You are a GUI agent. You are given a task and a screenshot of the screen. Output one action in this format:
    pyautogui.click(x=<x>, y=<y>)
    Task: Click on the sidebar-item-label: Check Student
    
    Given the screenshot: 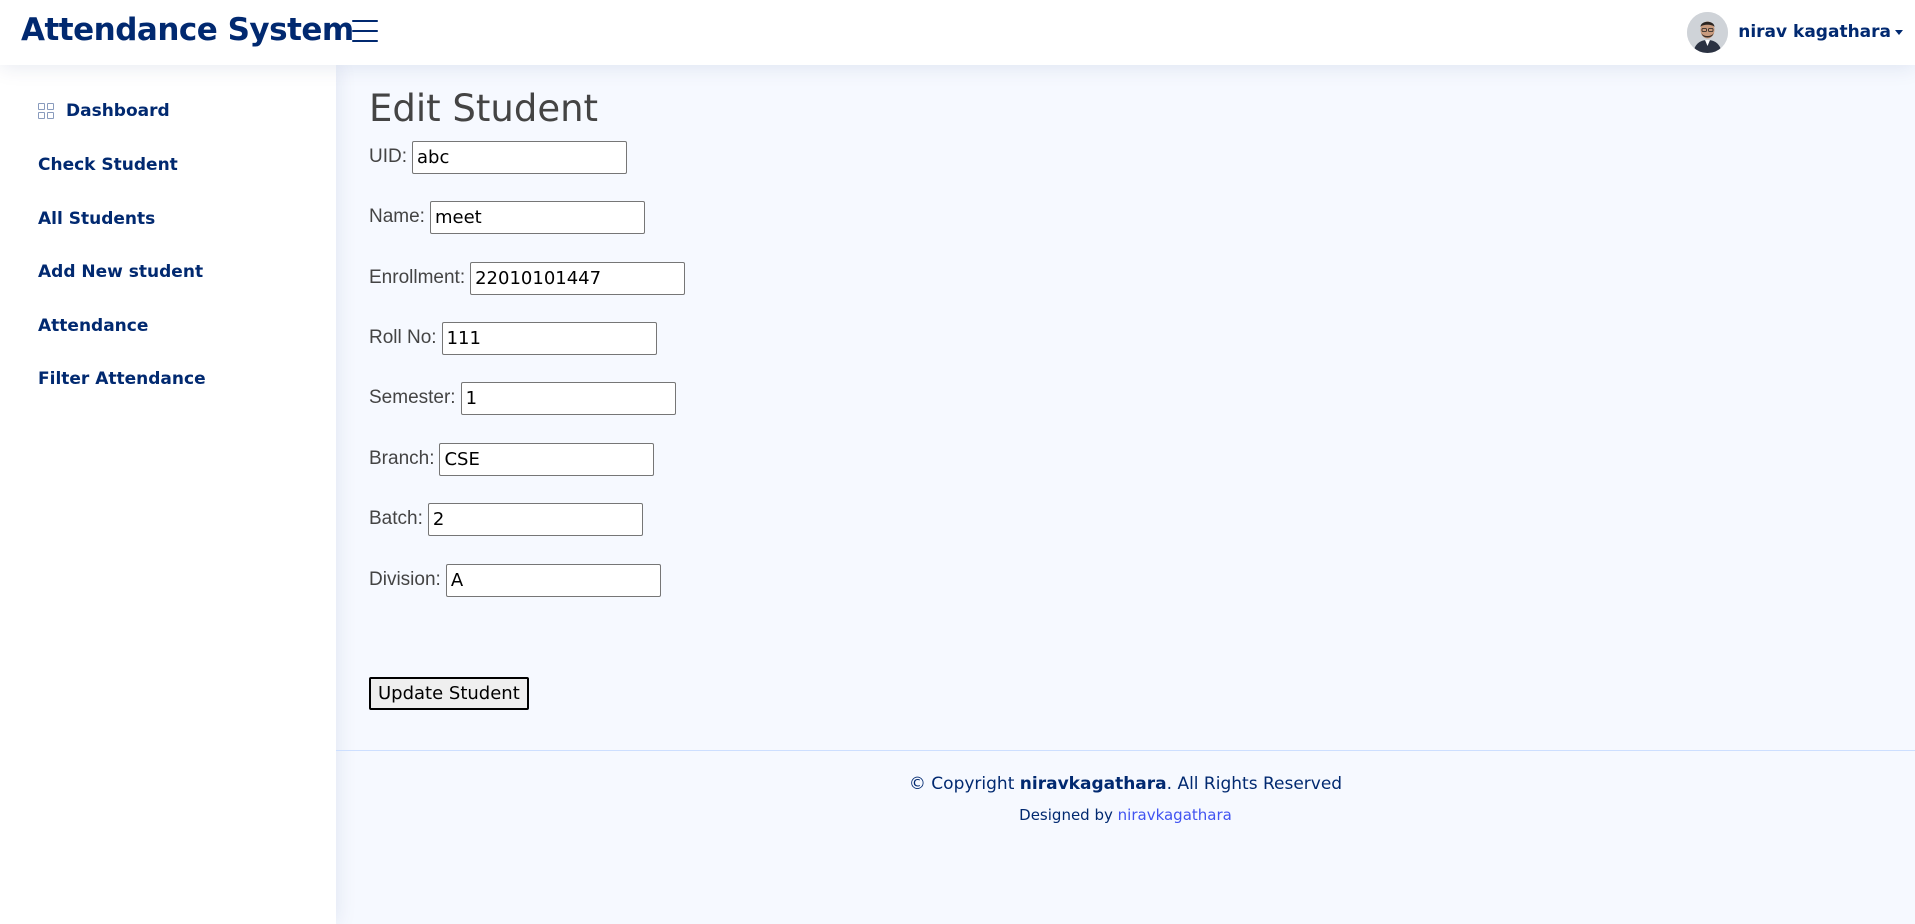 What is the action you would take?
    pyautogui.click(x=108, y=165)
    